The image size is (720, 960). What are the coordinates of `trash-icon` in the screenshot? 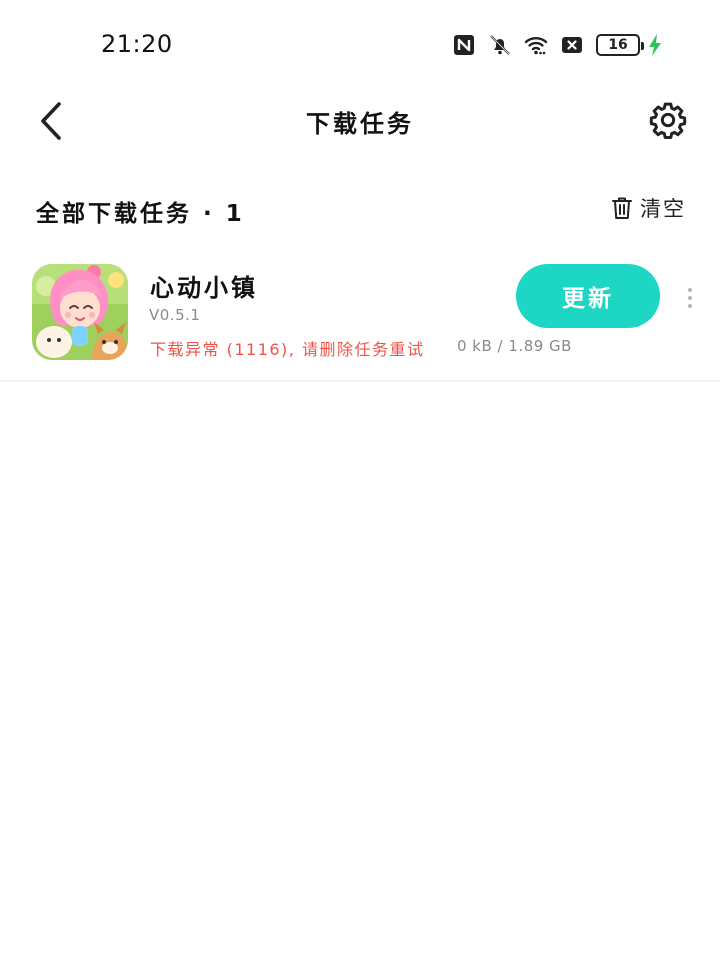 It's located at (622, 208).